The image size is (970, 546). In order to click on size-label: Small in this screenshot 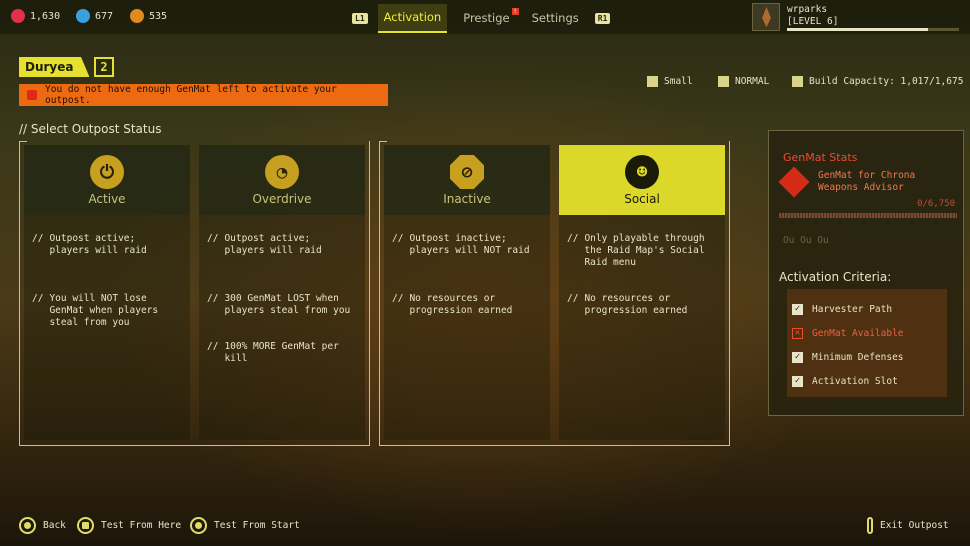, I will do `click(678, 81)`.